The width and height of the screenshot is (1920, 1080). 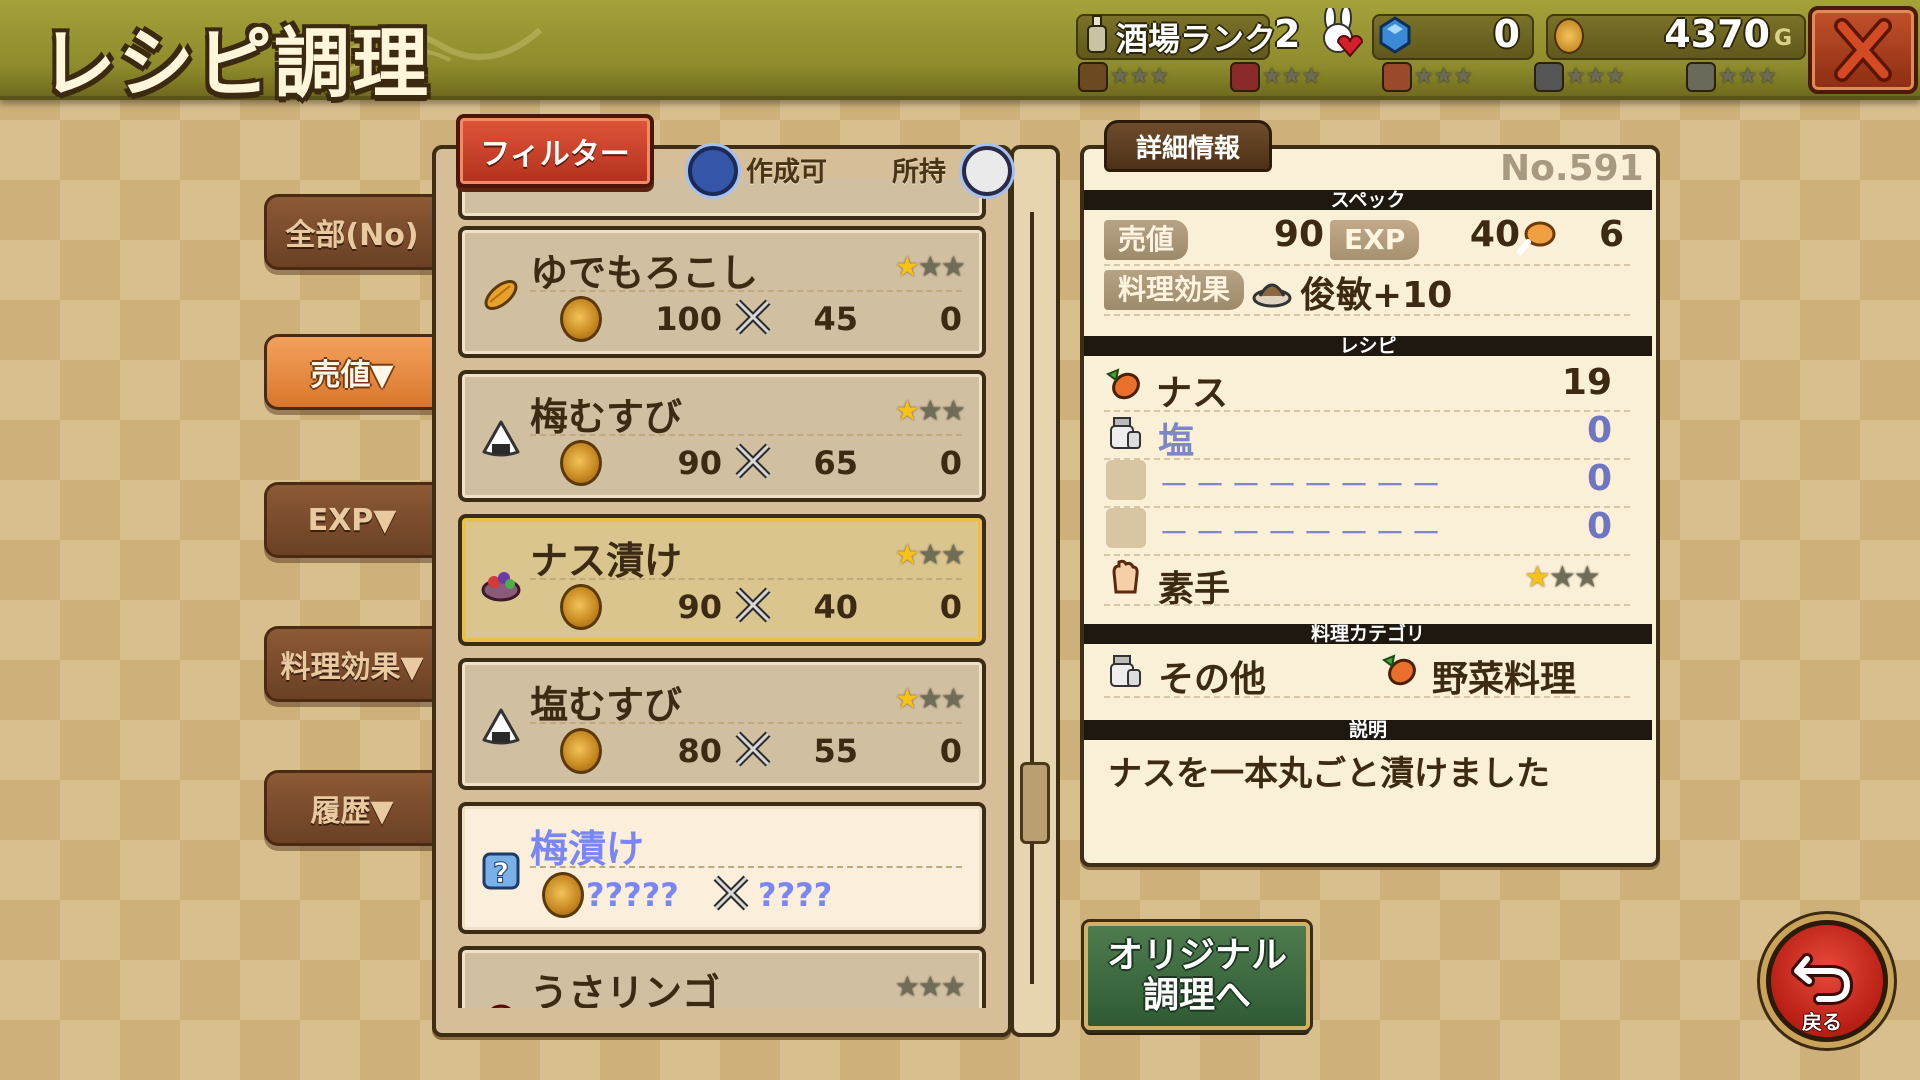 What do you see at coordinates (835, 463) in the screenshot?
I see `recipe-exp: 65` at bounding box center [835, 463].